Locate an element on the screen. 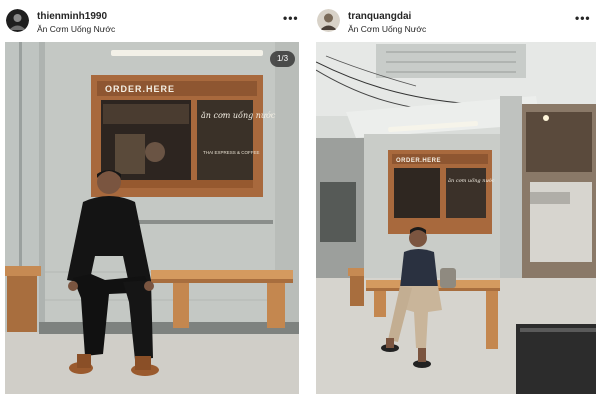 The width and height of the screenshot is (597, 400). window-note-text: THAI EXPRESS & COFFEE is located at coordinates (231, 152).